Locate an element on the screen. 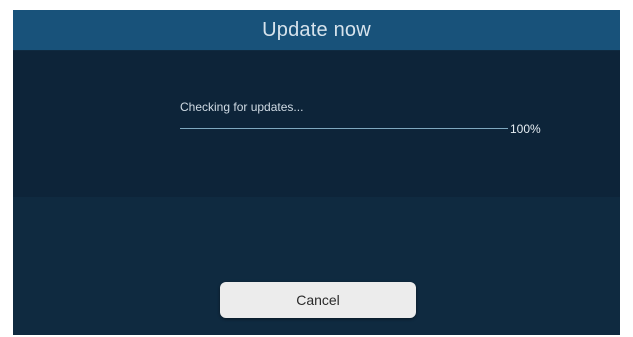 Image resolution: width=633 pixels, height=337 pixels. progress-bar-fill is located at coordinates (344, 128).